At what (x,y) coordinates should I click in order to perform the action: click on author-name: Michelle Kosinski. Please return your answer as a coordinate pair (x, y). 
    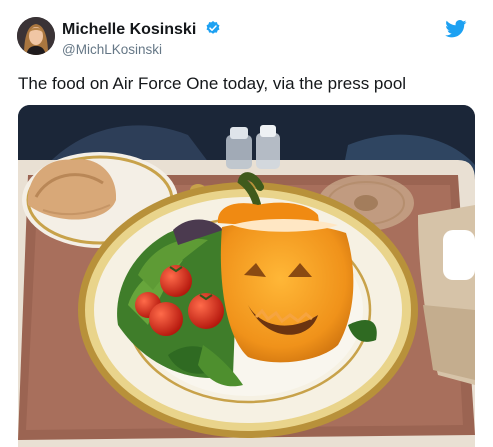
    Looking at the image, I should click on (141, 30).